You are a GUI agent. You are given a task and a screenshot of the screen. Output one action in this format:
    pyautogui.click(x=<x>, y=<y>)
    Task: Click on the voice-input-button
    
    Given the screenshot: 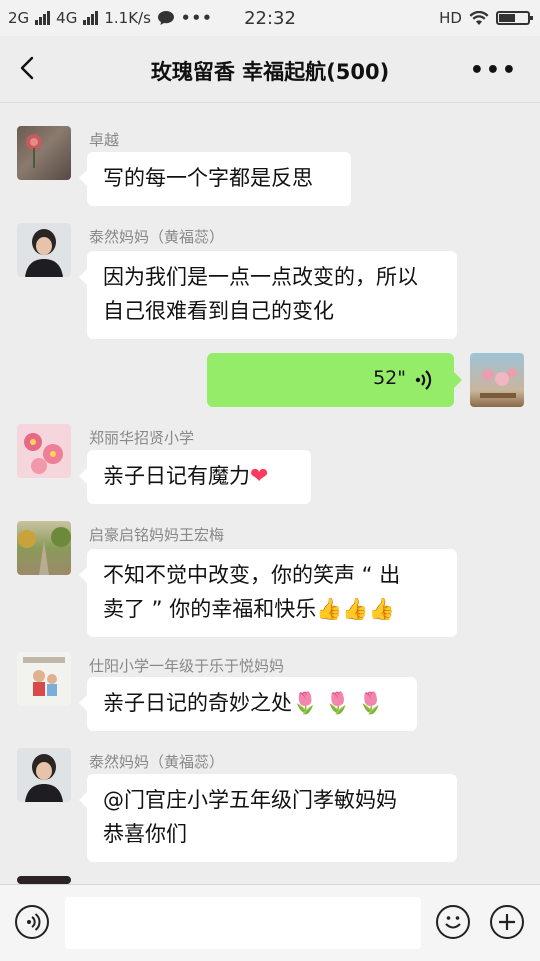 What is the action you would take?
    pyautogui.click(x=32, y=922)
    